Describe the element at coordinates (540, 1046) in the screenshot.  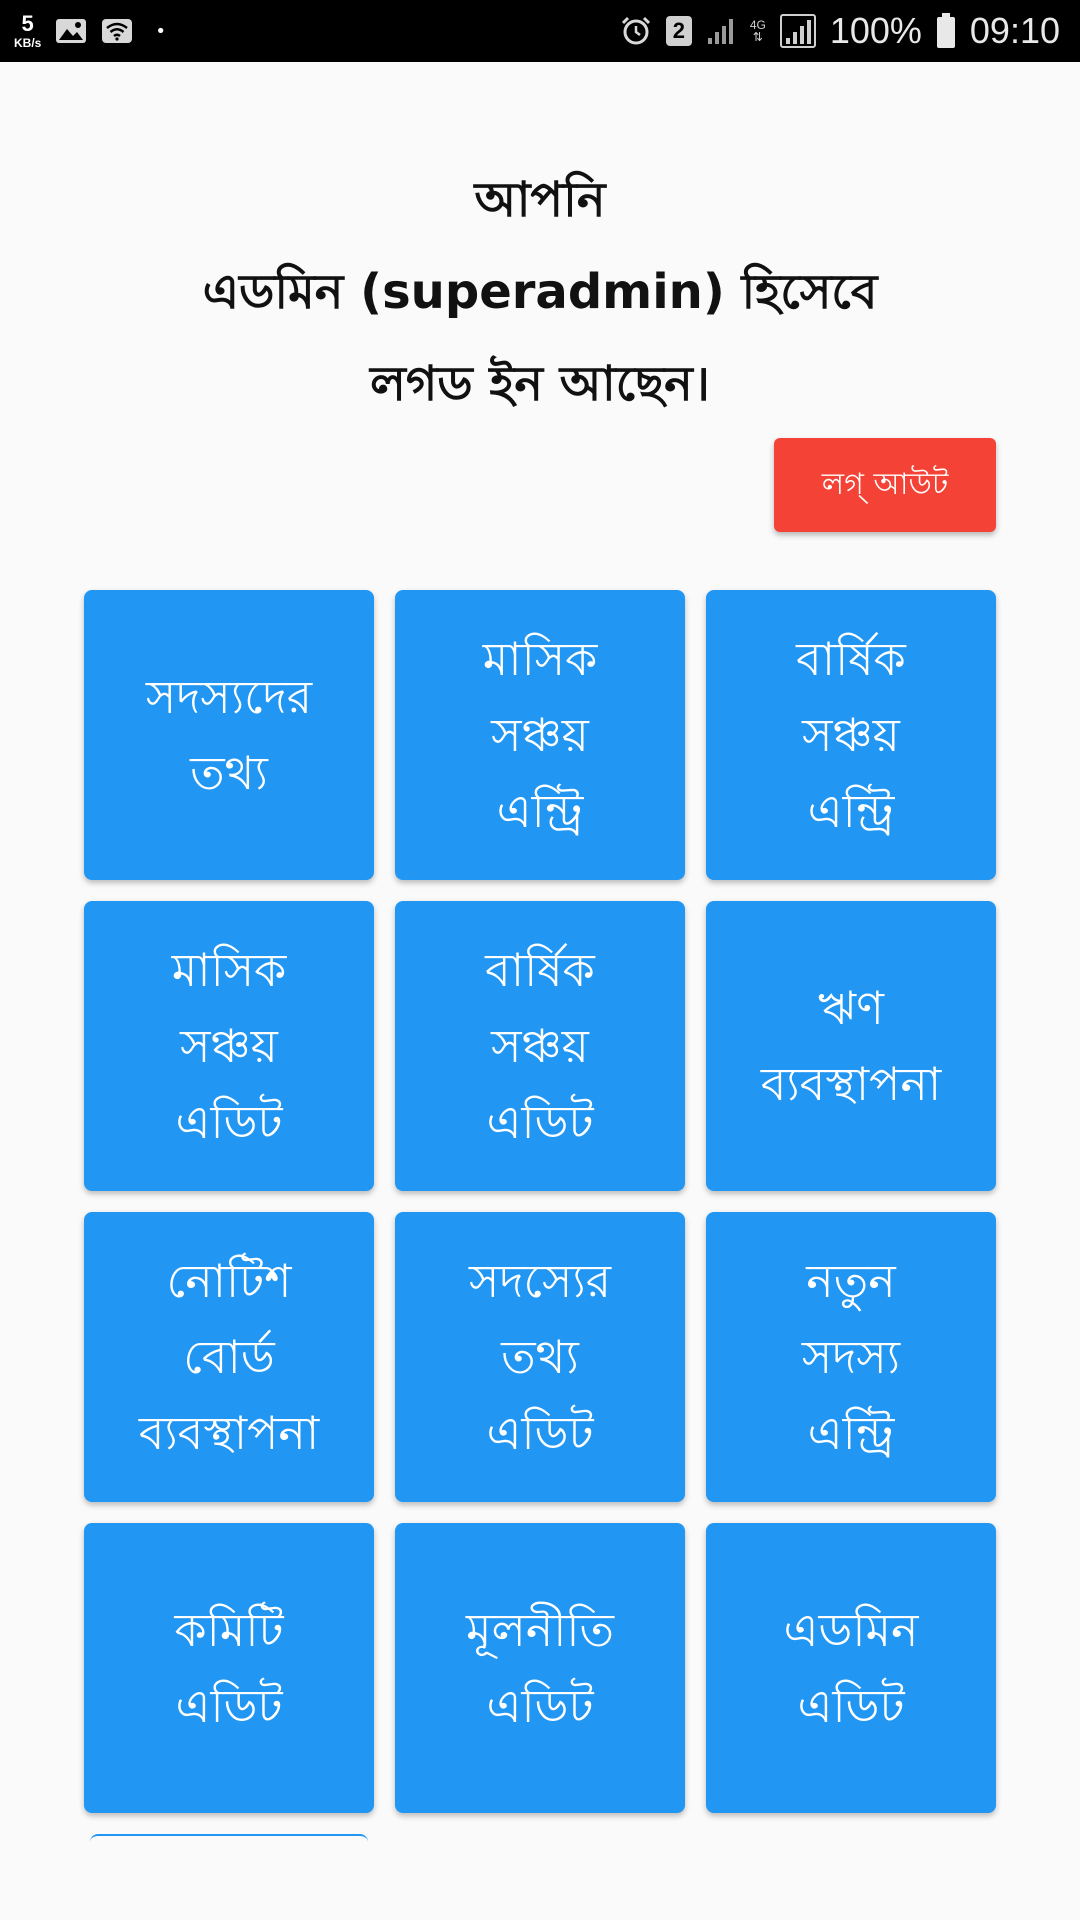
I see `tile-yearly-savings-edit: বার্ষিক সঞ্চয় এডিট` at that location.